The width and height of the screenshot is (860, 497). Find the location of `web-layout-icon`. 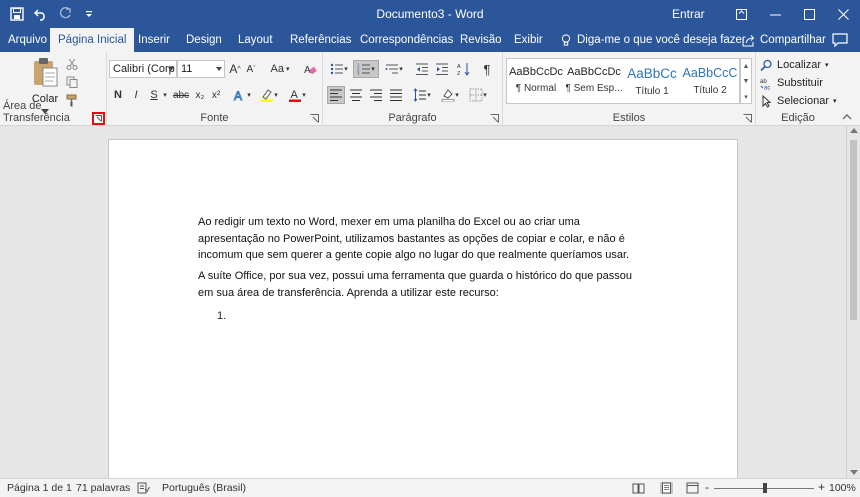

web-layout-icon is located at coordinates (692, 488).